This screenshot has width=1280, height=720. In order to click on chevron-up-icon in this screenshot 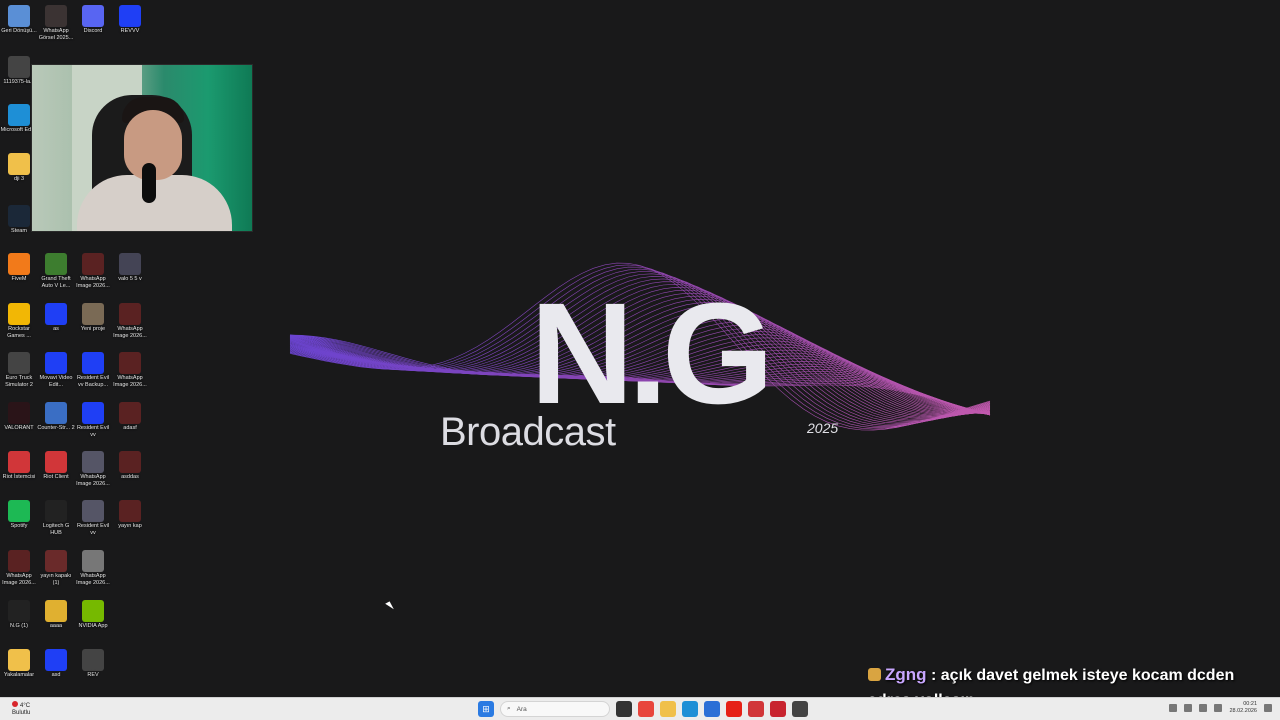, I will do `click(1173, 708)`.